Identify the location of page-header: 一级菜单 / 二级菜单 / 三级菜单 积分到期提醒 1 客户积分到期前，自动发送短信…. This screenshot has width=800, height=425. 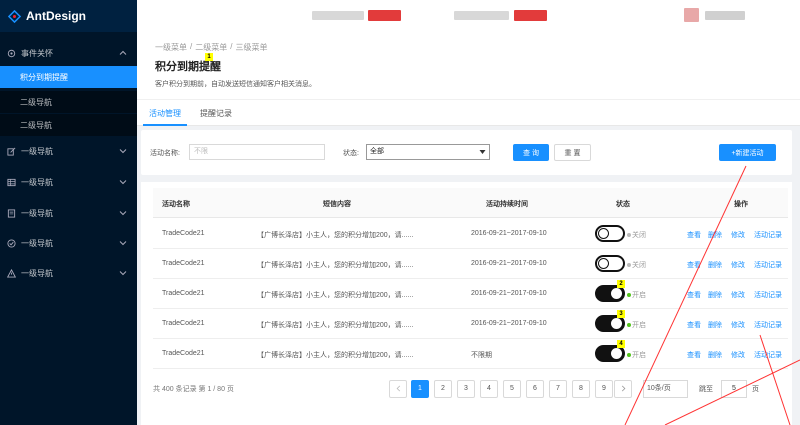
(468, 65).